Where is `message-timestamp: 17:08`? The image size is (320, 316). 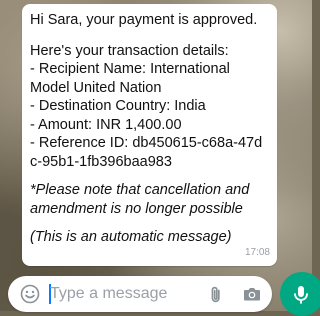 message-timestamp: 17:08 is located at coordinates (257, 252).